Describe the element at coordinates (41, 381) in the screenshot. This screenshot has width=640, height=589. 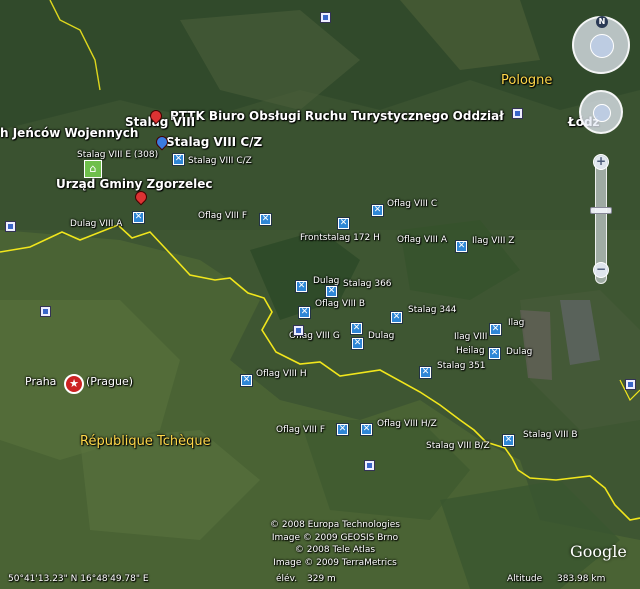
I see `city-label-praha: Praha` at that location.